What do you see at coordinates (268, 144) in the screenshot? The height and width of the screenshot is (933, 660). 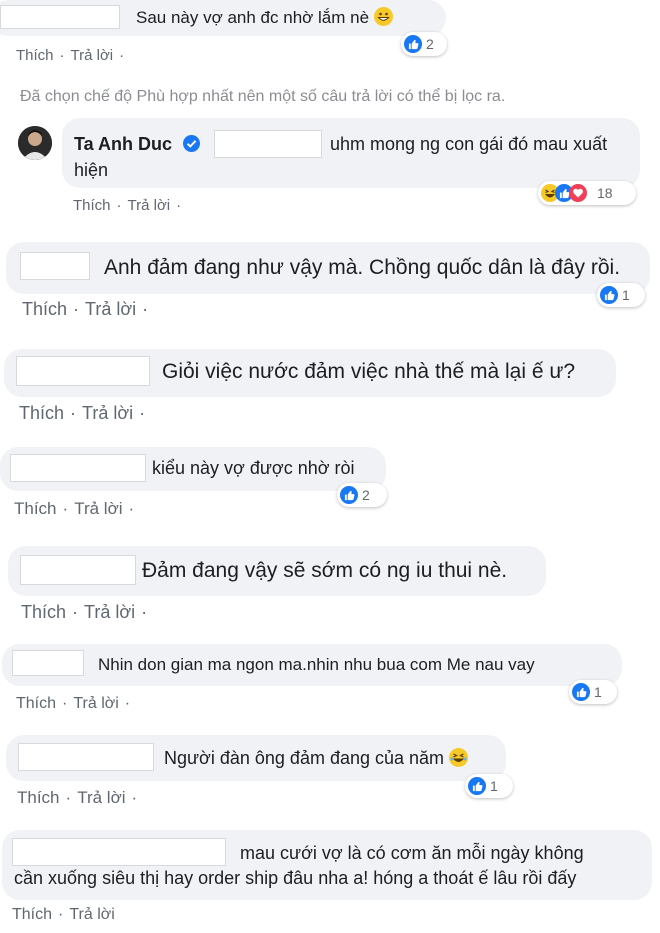 I see `redacted-name` at bounding box center [268, 144].